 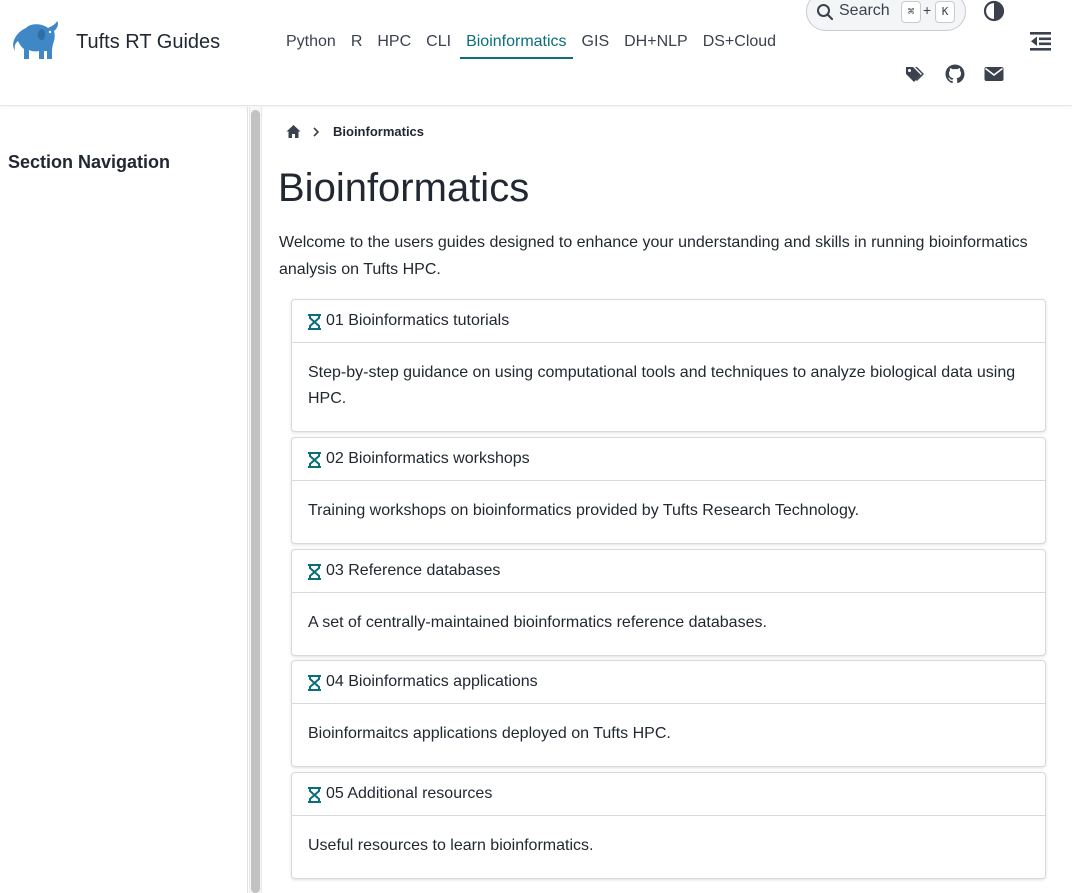 I want to click on nav-item-gis: GIS, so click(x=596, y=42).